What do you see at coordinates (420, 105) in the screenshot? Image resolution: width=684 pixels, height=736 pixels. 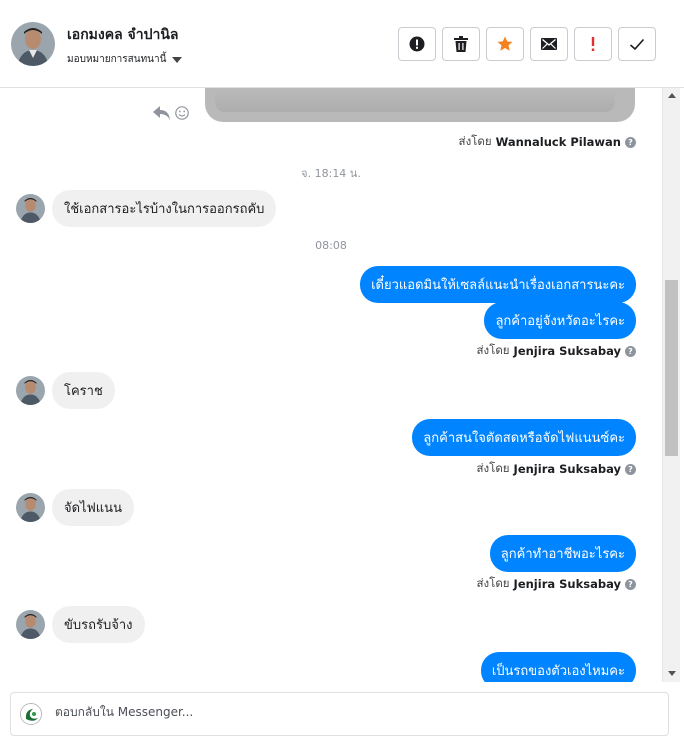 I see `image-attachment` at bounding box center [420, 105].